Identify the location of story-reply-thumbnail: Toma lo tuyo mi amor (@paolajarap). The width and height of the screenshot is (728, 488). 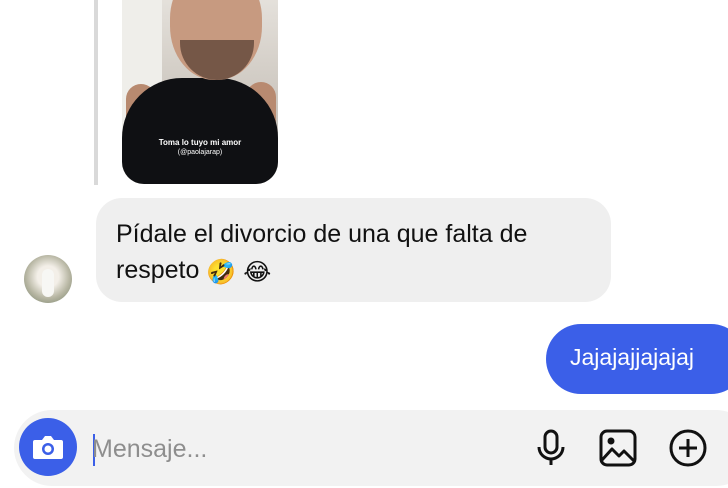
(200, 92).